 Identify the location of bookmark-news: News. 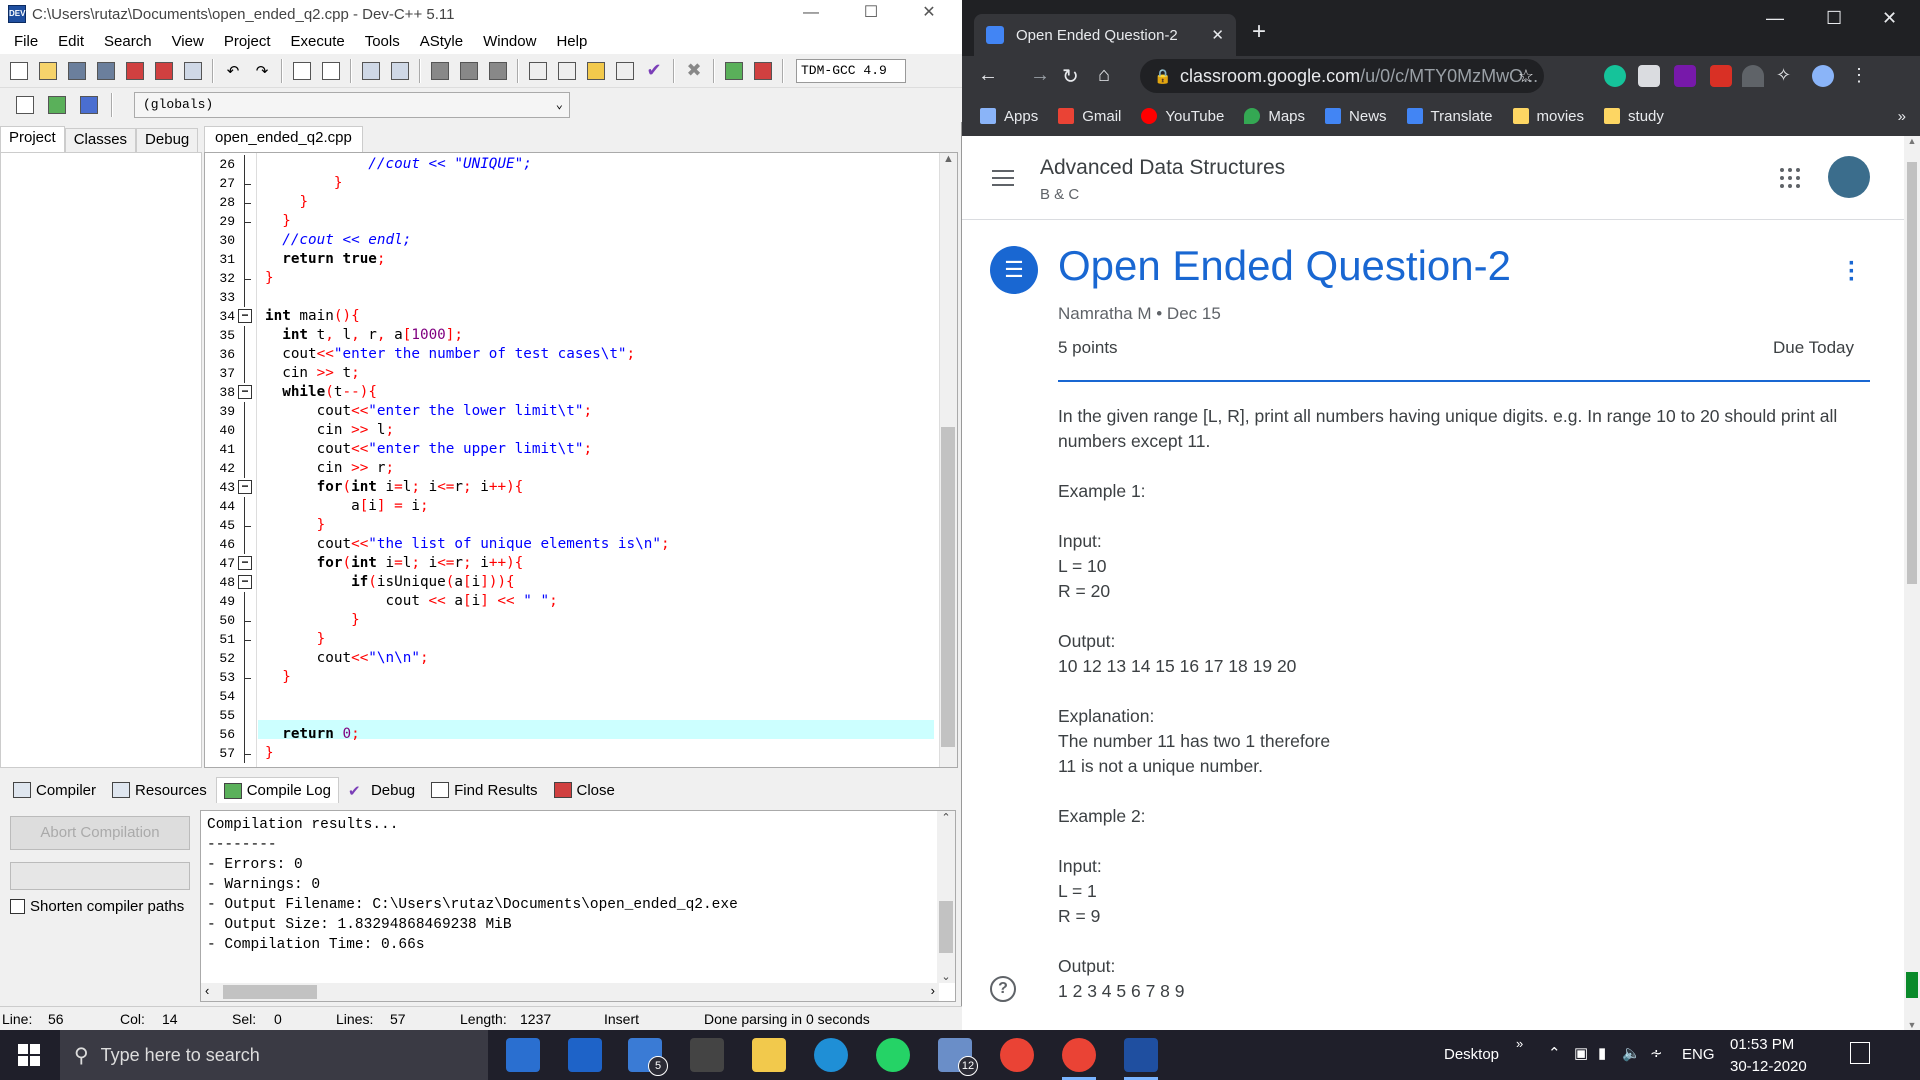
(1356, 116).